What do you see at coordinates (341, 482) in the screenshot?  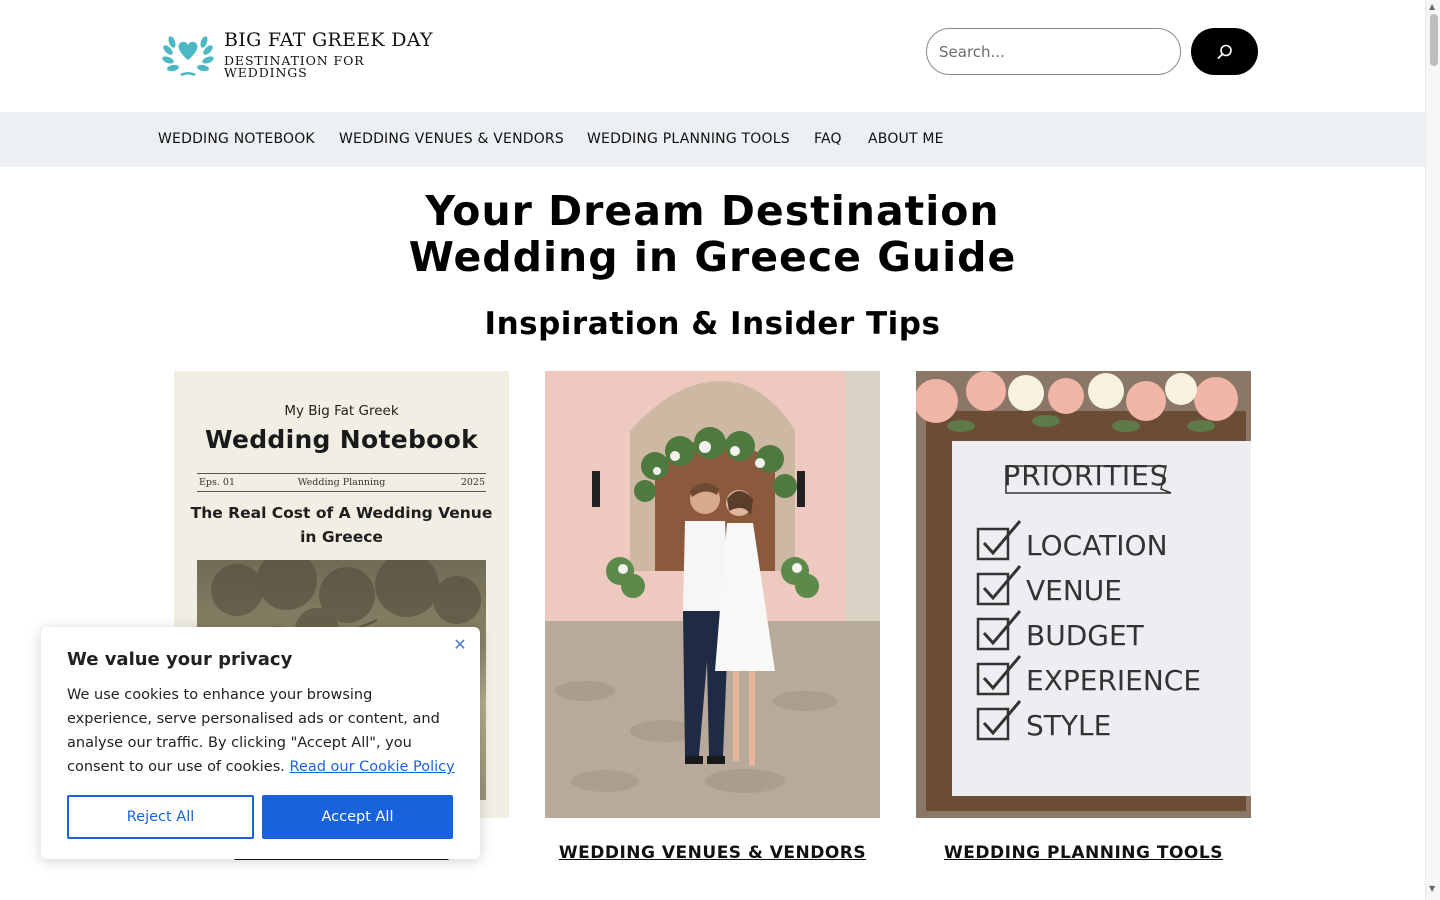 I see `cover-meta-center: Wedding Planning` at bounding box center [341, 482].